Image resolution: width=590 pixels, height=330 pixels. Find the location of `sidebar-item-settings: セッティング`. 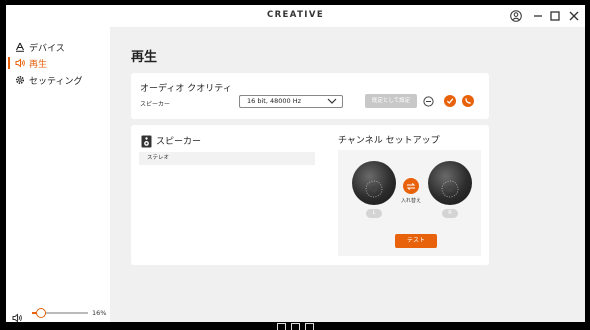

sidebar-item-settings: セッティング is located at coordinates (48, 80).